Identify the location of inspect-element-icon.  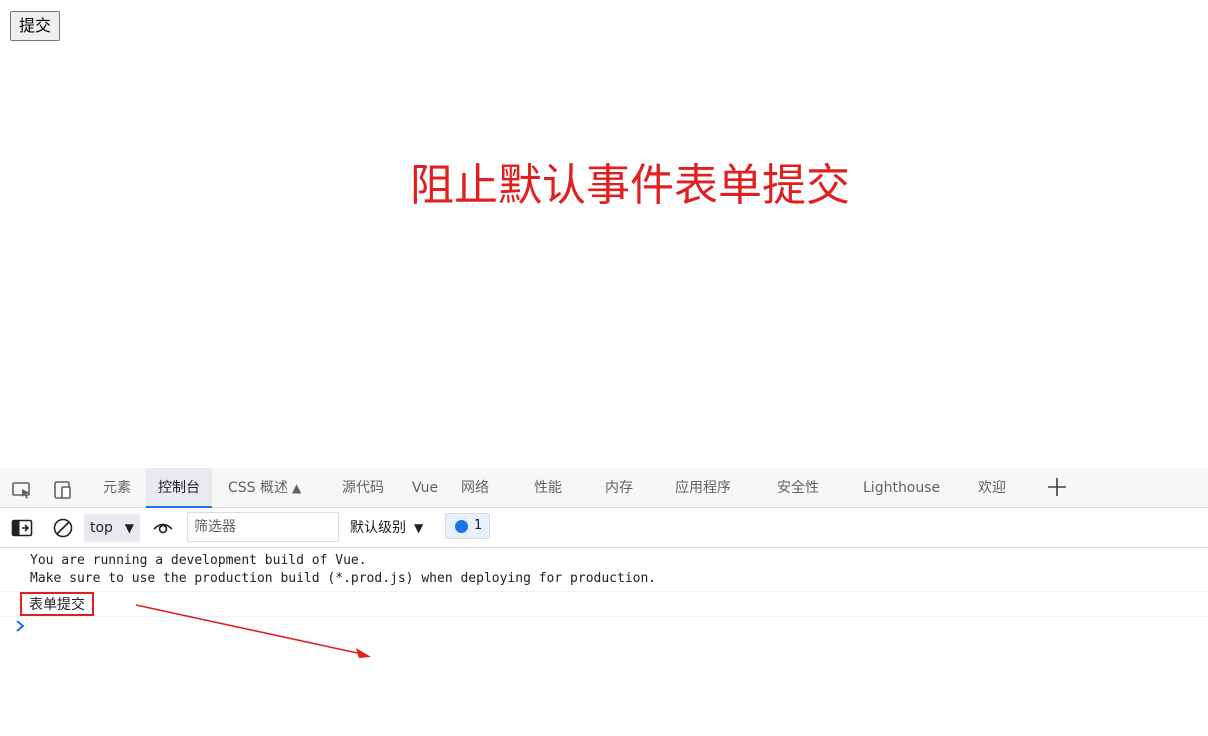
(22, 490).